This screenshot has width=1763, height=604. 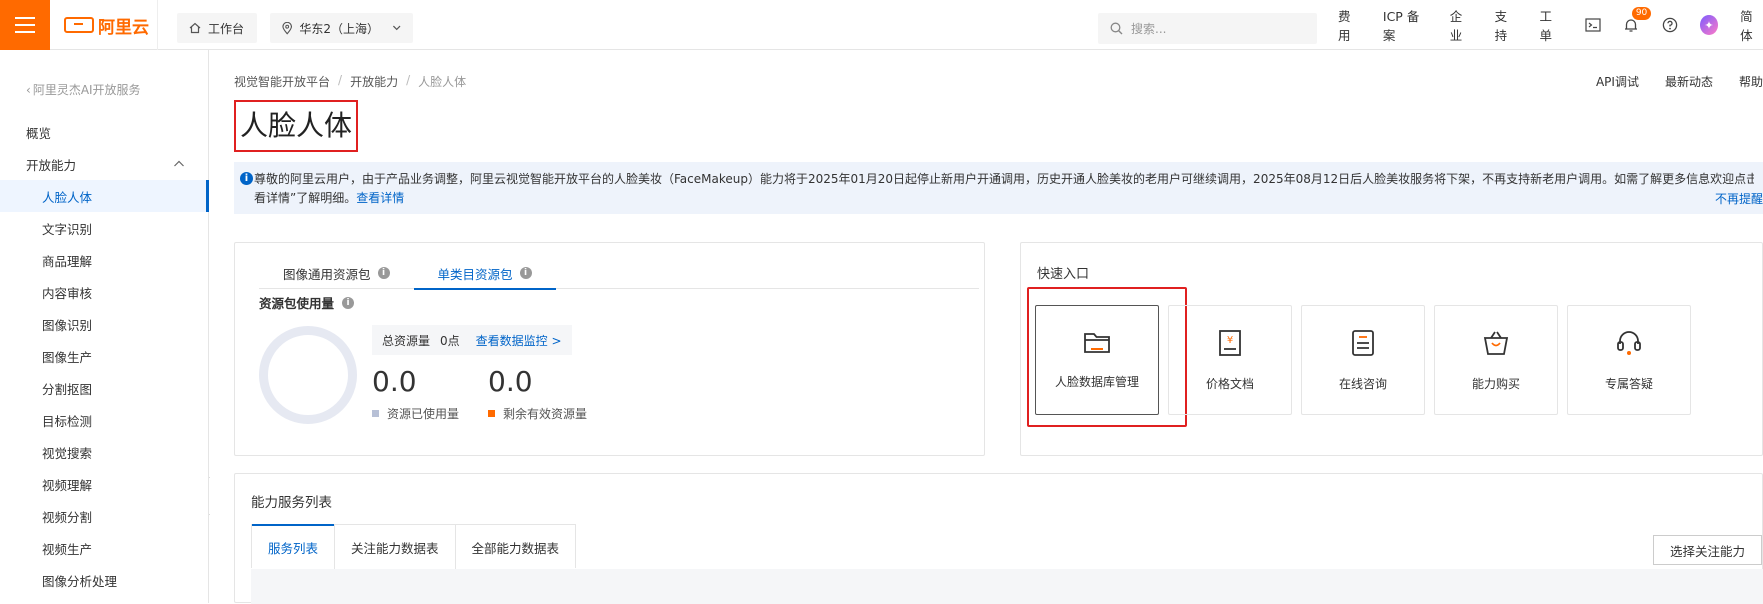 What do you see at coordinates (1592, 25) in the screenshot?
I see `terminal-icon` at bounding box center [1592, 25].